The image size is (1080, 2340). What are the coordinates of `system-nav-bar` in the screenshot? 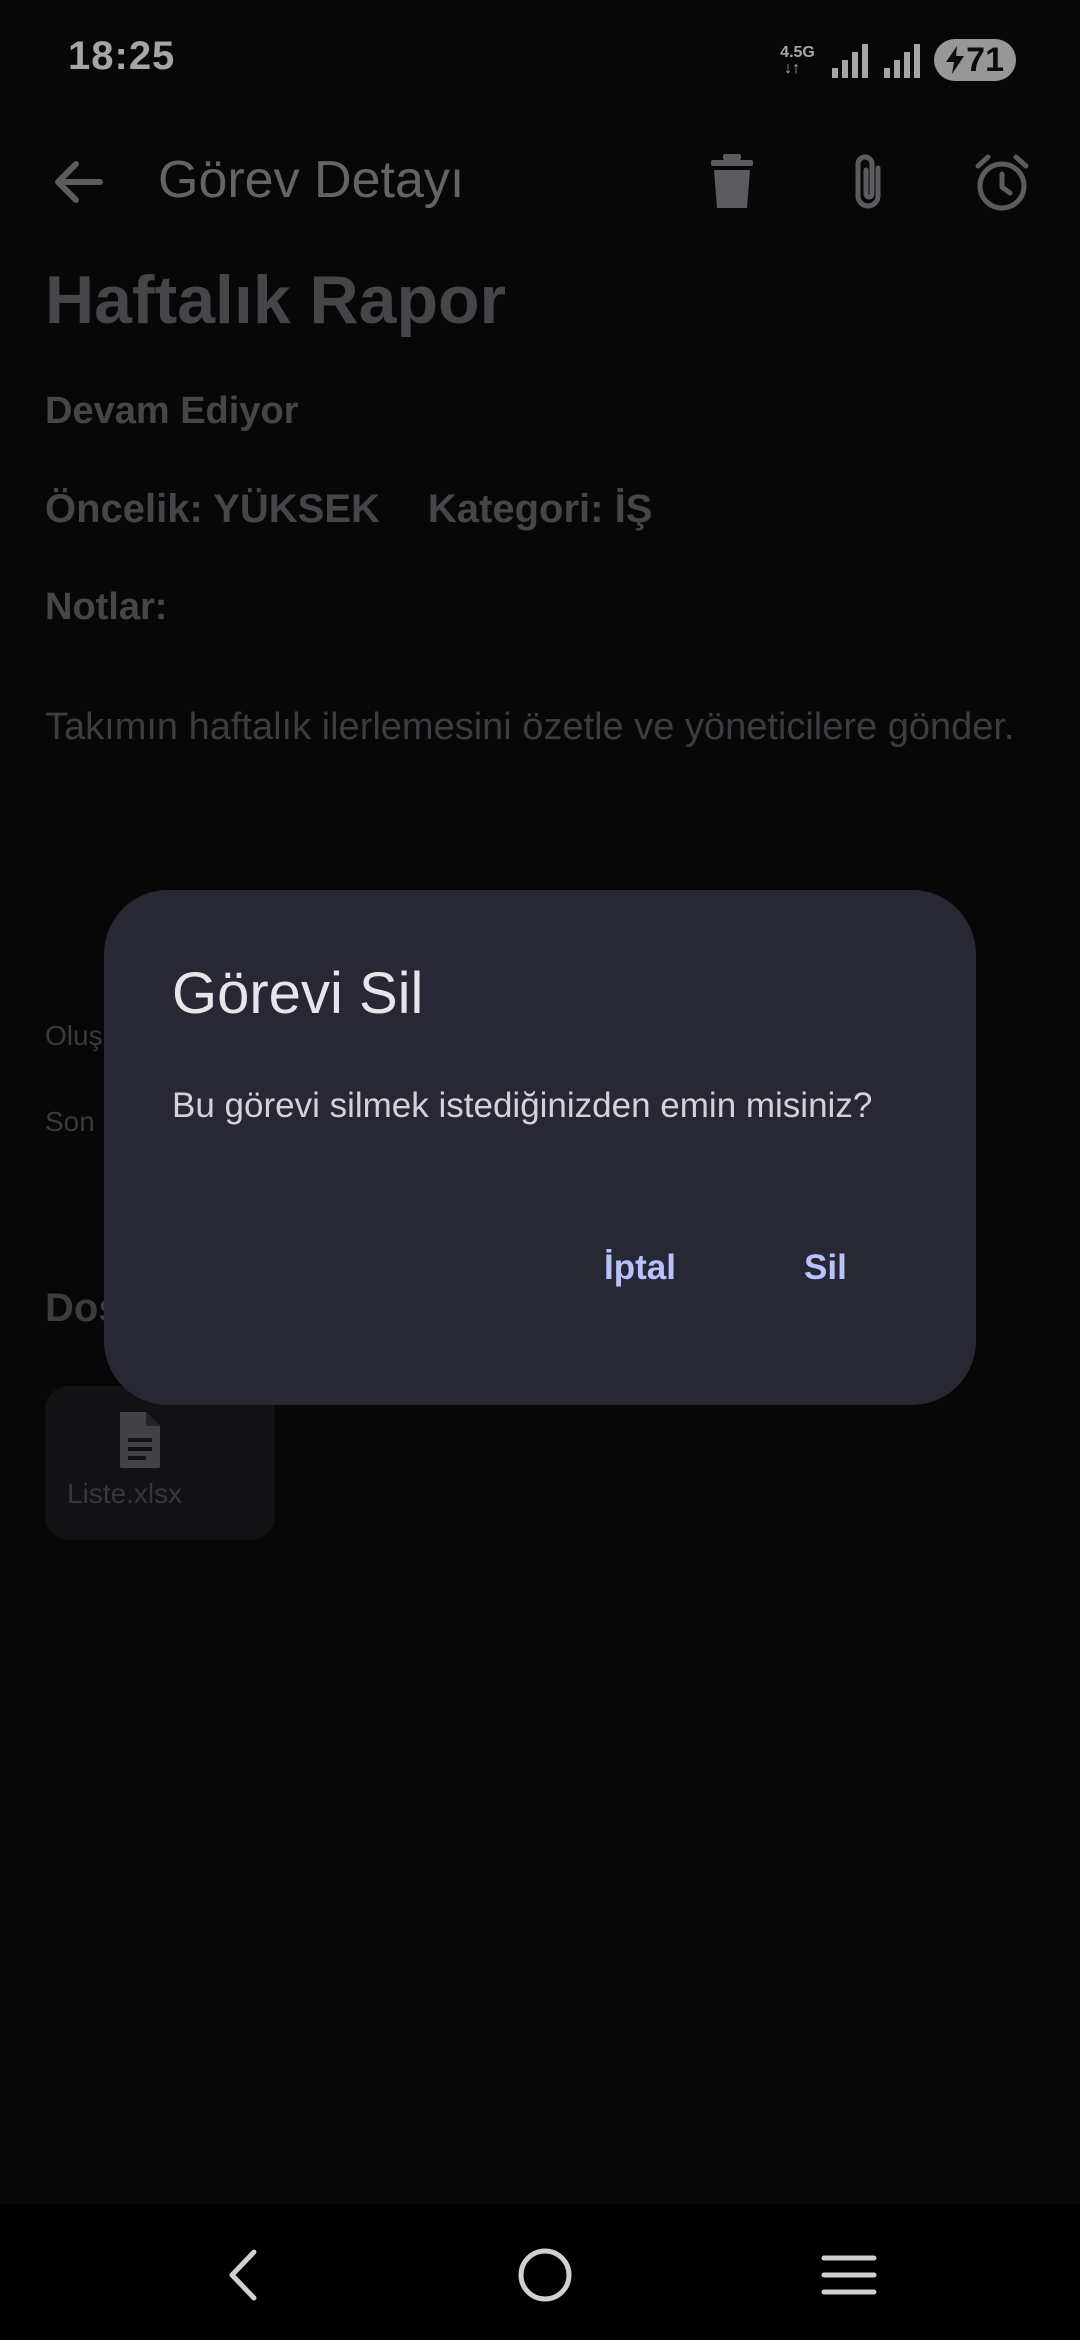 It's located at (540, 2272).